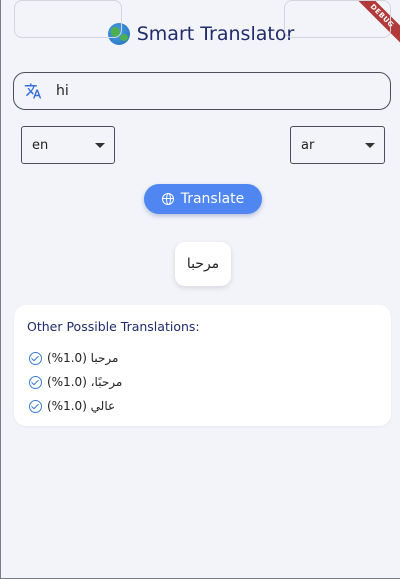  What do you see at coordinates (68, 145) in the screenshot?
I see `source-language-dropdown: en` at bounding box center [68, 145].